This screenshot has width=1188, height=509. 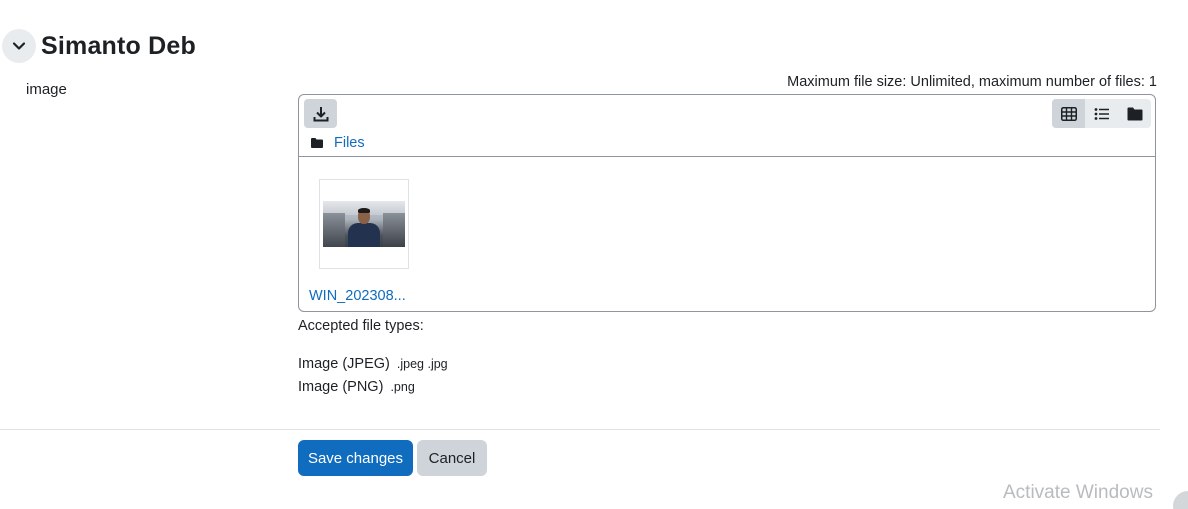 I want to click on field-label: image, so click(x=46, y=89).